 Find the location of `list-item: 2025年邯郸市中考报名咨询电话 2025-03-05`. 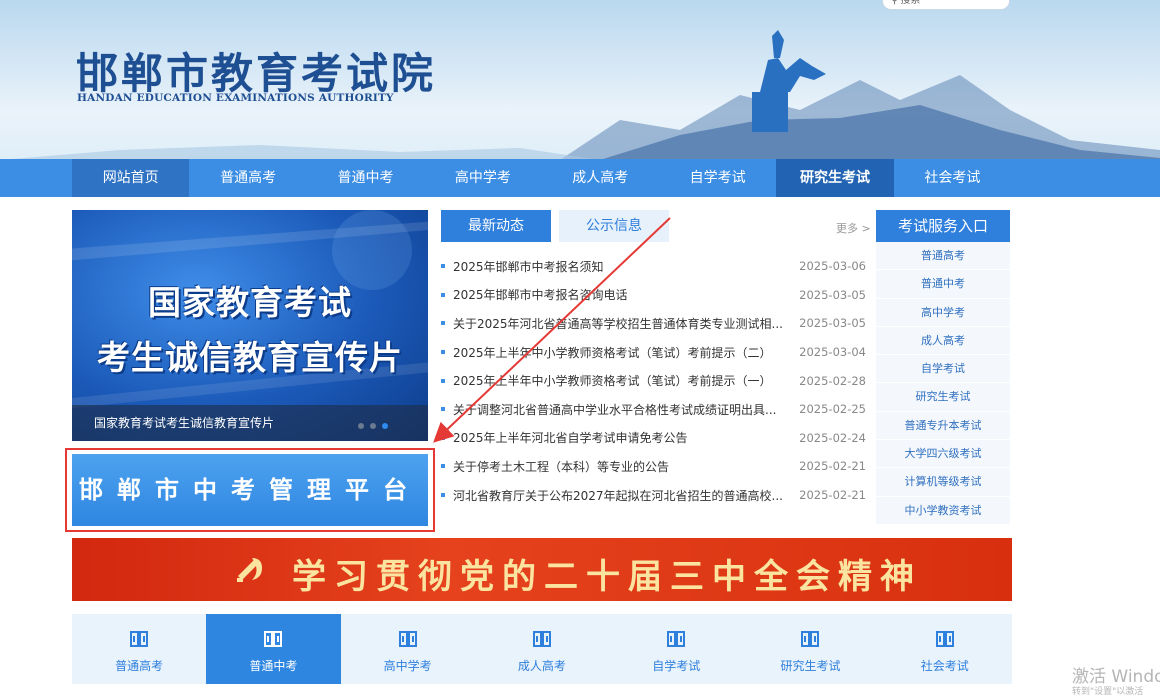

list-item: 2025年邯郸市中考报名咨询电话 2025-03-05 is located at coordinates (653, 295).